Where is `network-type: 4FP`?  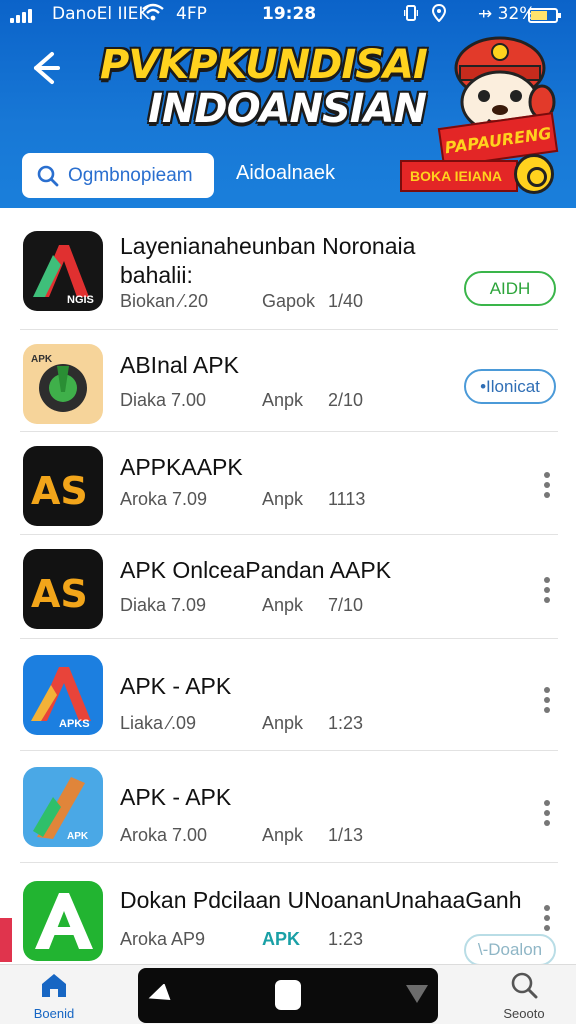 network-type: 4FP is located at coordinates (191, 14).